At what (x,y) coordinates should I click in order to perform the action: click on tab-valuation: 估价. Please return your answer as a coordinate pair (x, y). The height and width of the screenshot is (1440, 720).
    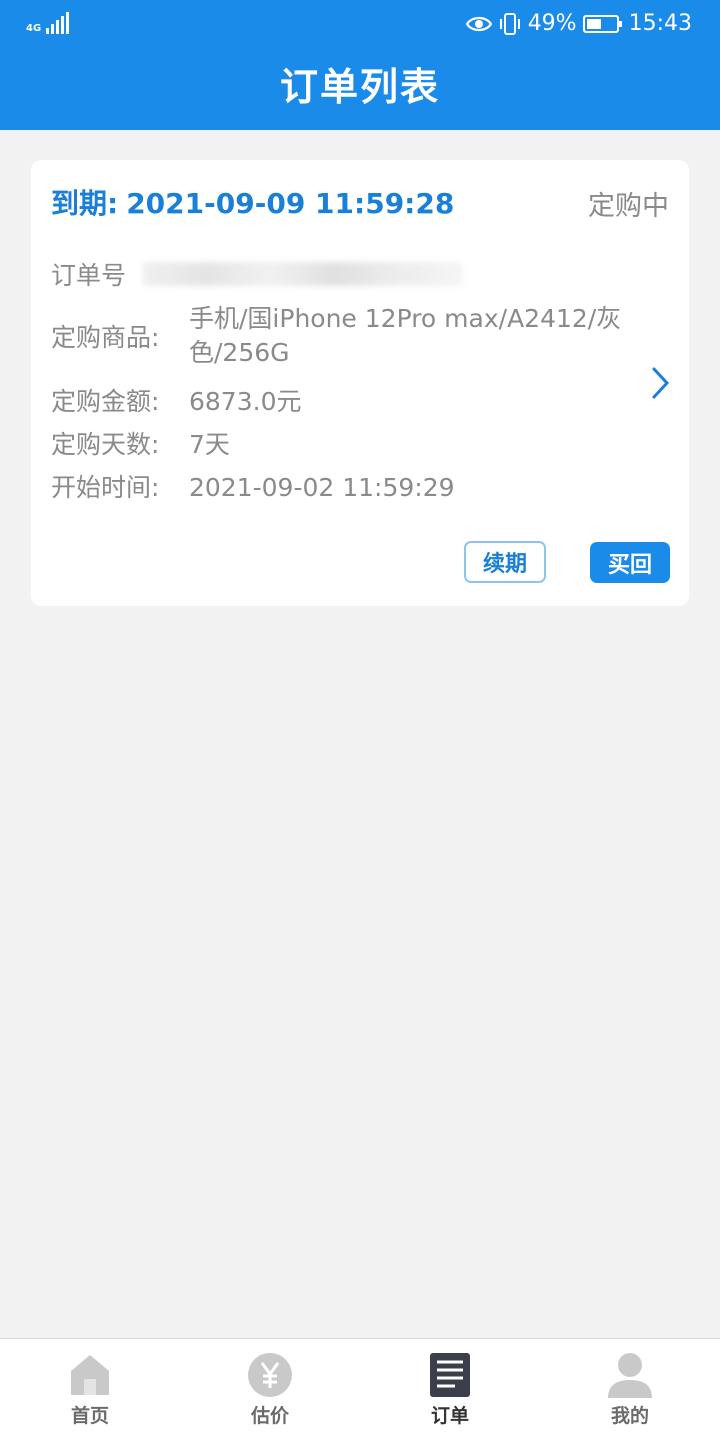
    Looking at the image, I should click on (270, 1389).